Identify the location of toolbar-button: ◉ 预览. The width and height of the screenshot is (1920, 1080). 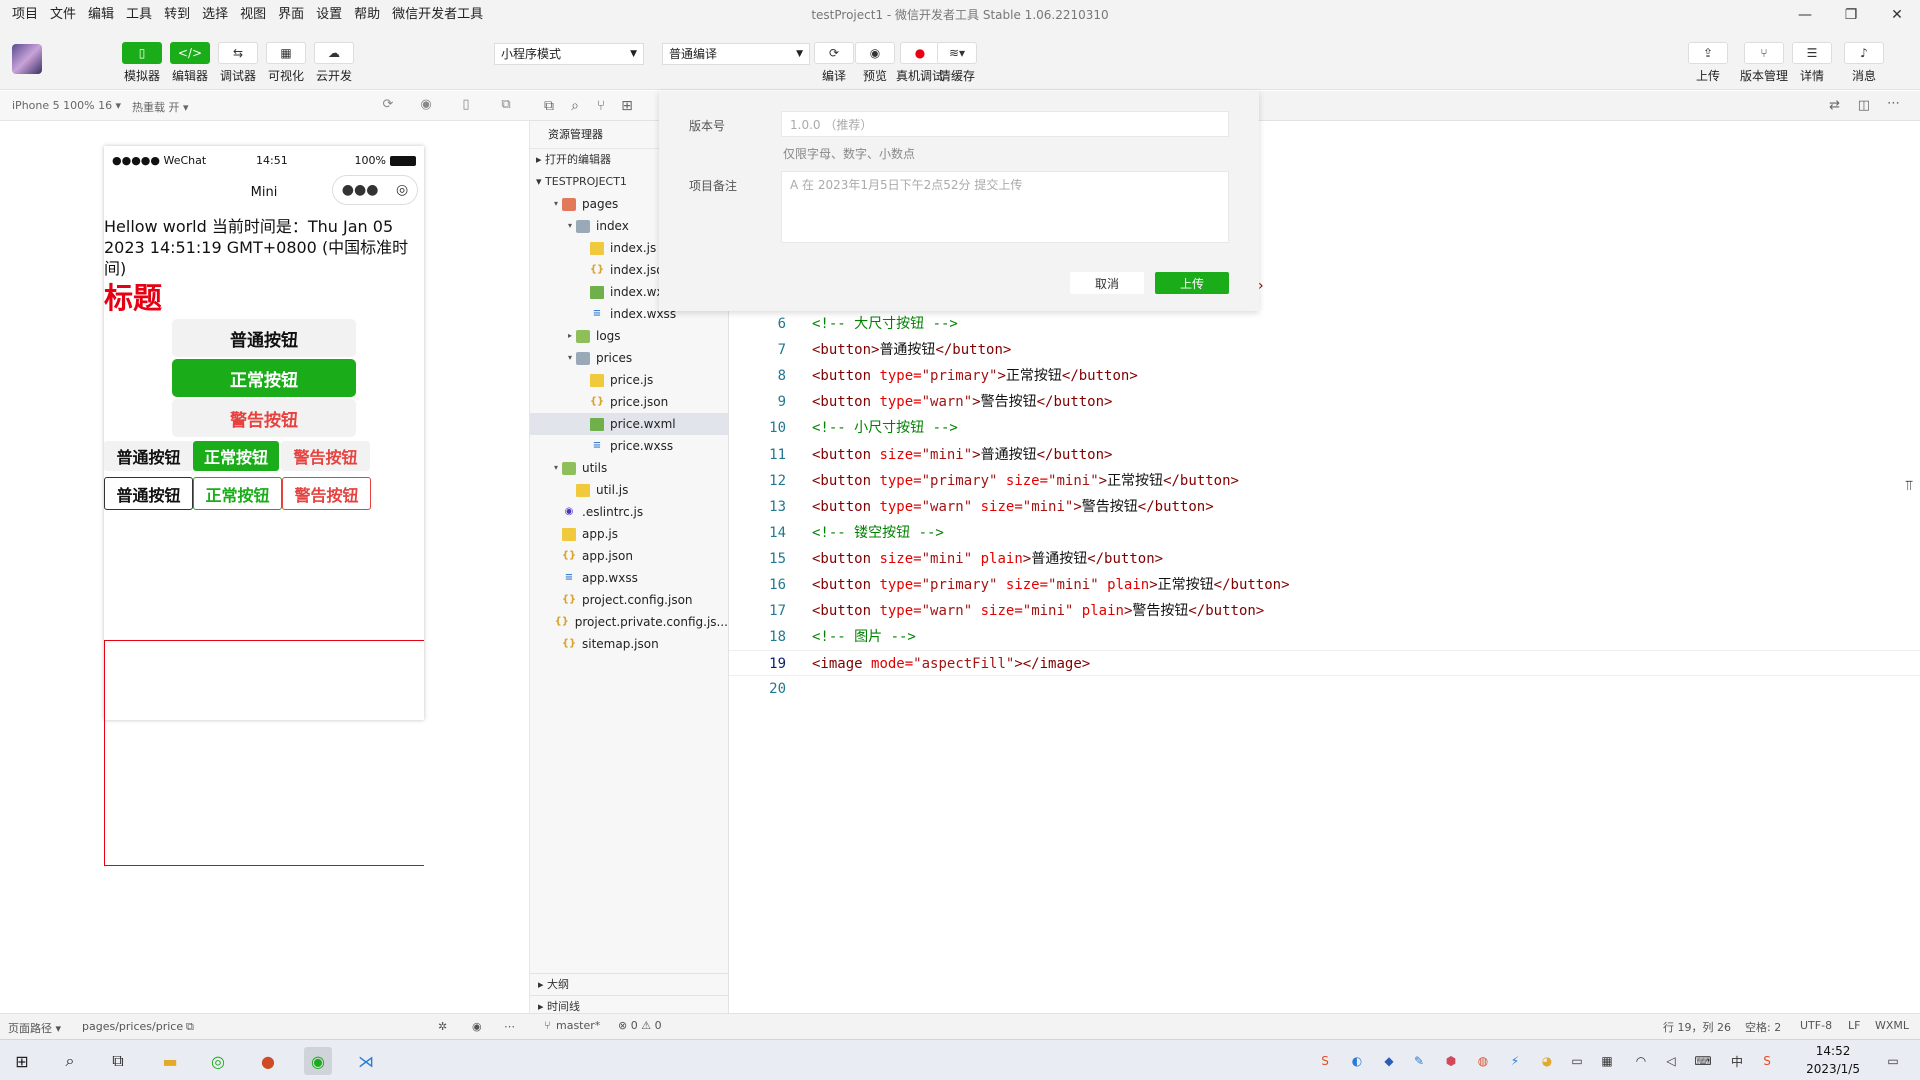
(875, 63).